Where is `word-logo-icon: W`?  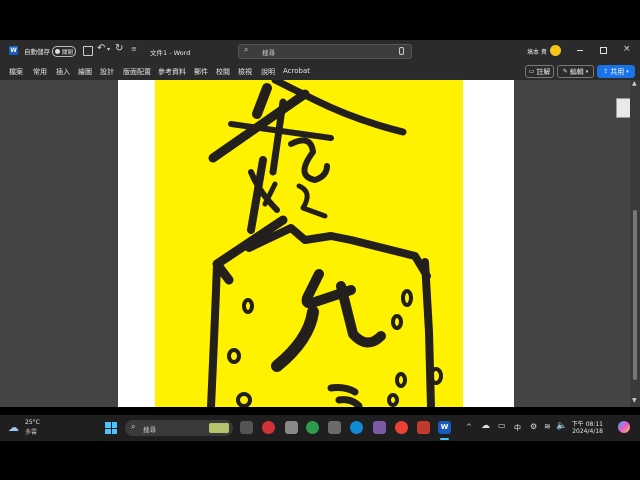 word-logo-icon: W is located at coordinates (13, 50).